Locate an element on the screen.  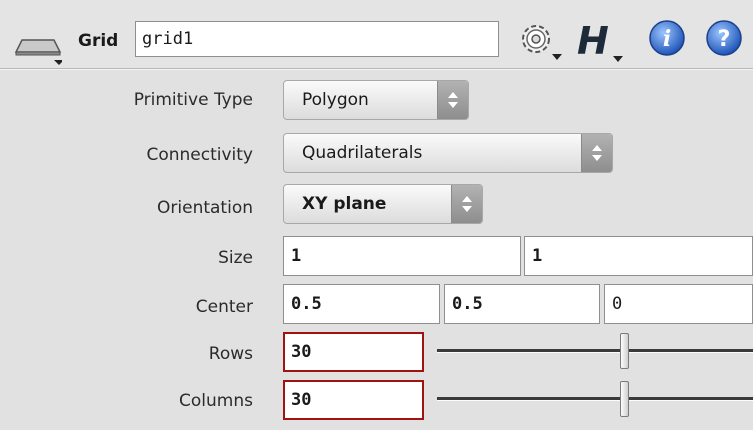
svg-text: i is located at coordinates (667, 39).